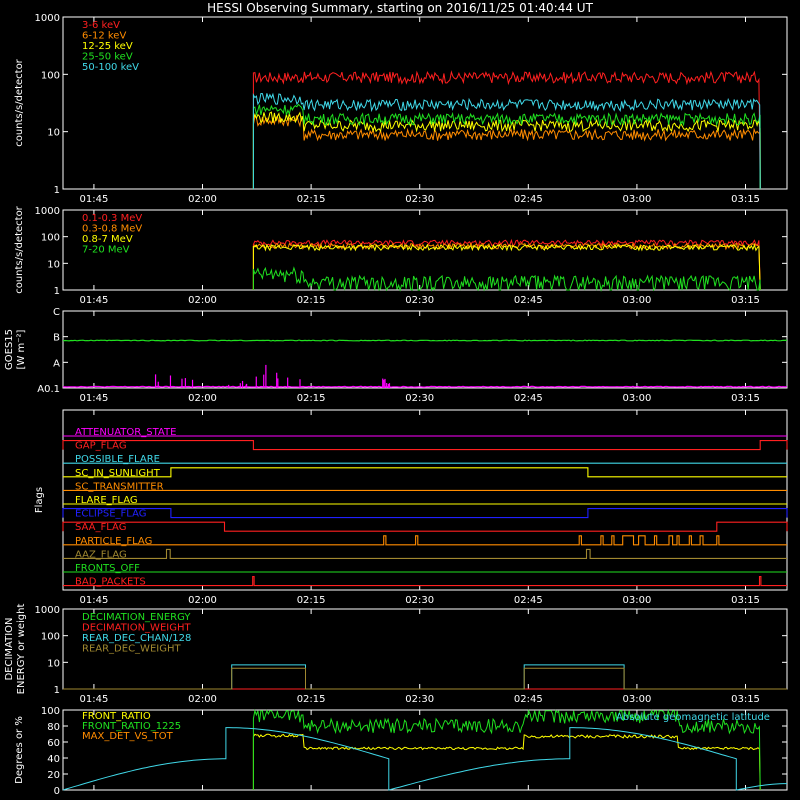 This screenshot has width=800, height=800. I want to click on legend-entry: REAR_DEC_CHAN/128, so click(136, 638).